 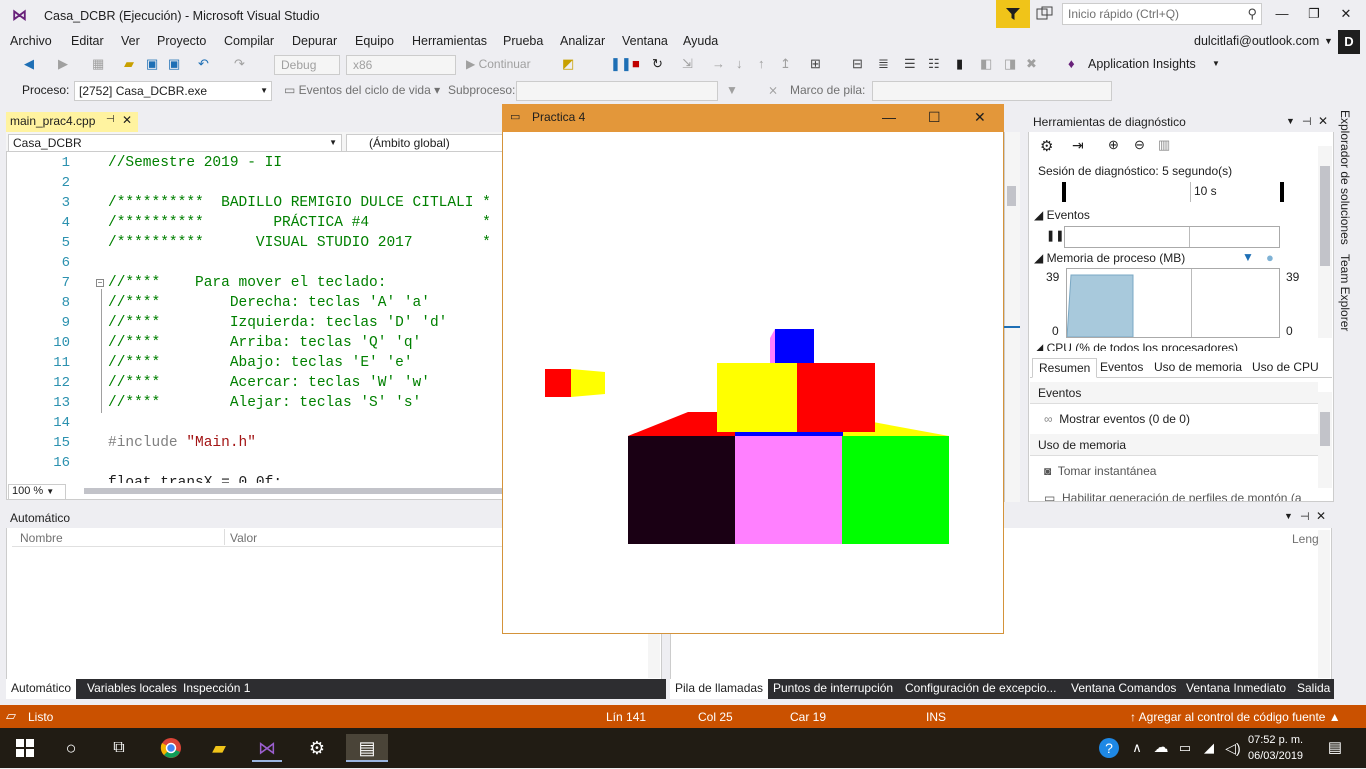 What do you see at coordinates (119, 748) in the screenshot?
I see `task-view-icon: ⧉` at bounding box center [119, 748].